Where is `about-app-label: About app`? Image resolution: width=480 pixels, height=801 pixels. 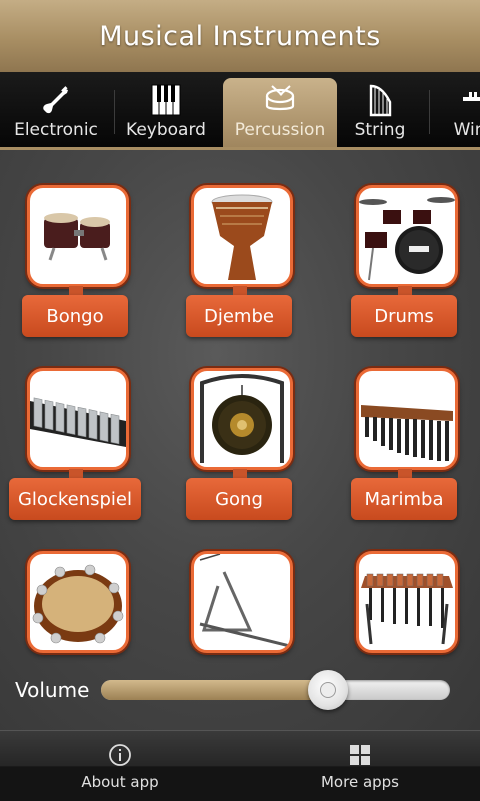 about-app-label: About app is located at coordinates (120, 782).